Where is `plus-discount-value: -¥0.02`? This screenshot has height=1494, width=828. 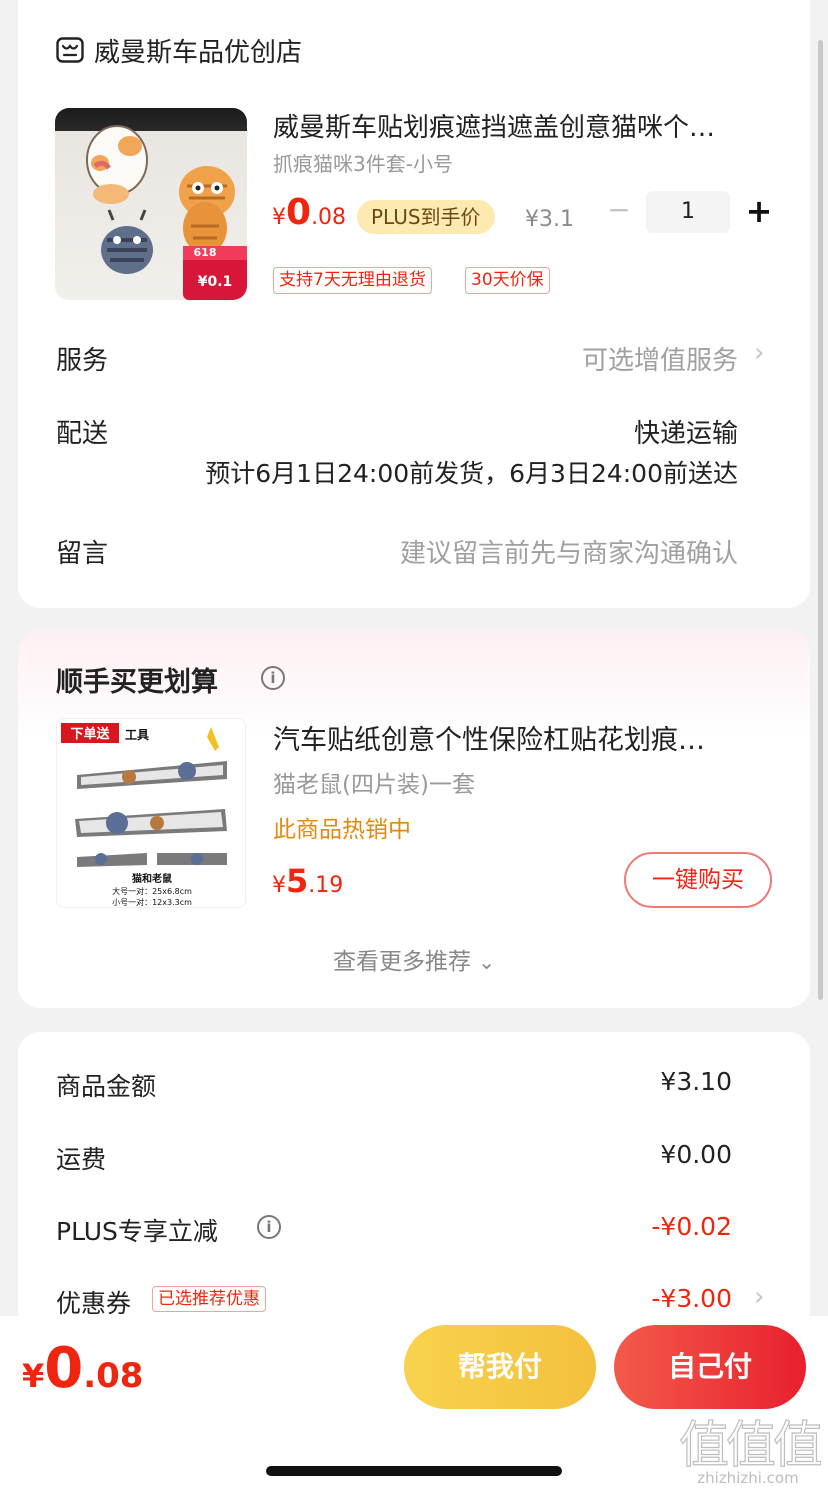
plus-discount-value: -¥0.02 is located at coordinates (691, 1226).